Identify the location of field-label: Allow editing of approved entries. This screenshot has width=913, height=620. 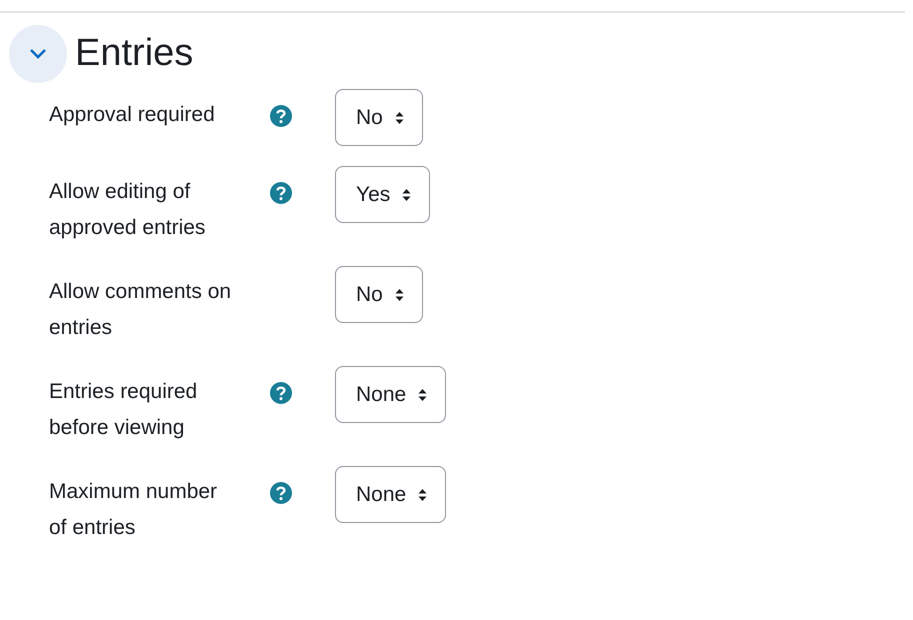
(127, 210).